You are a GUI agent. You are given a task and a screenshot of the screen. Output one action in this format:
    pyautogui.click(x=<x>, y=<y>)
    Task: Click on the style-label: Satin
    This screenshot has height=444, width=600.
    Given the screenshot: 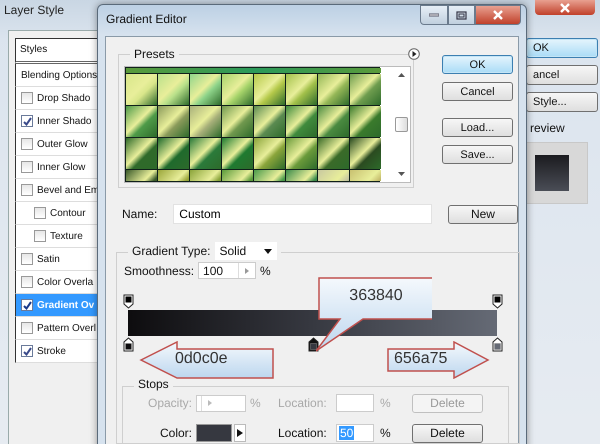 What is the action you would take?
    pyautogui.click(x=48, y=259)
    